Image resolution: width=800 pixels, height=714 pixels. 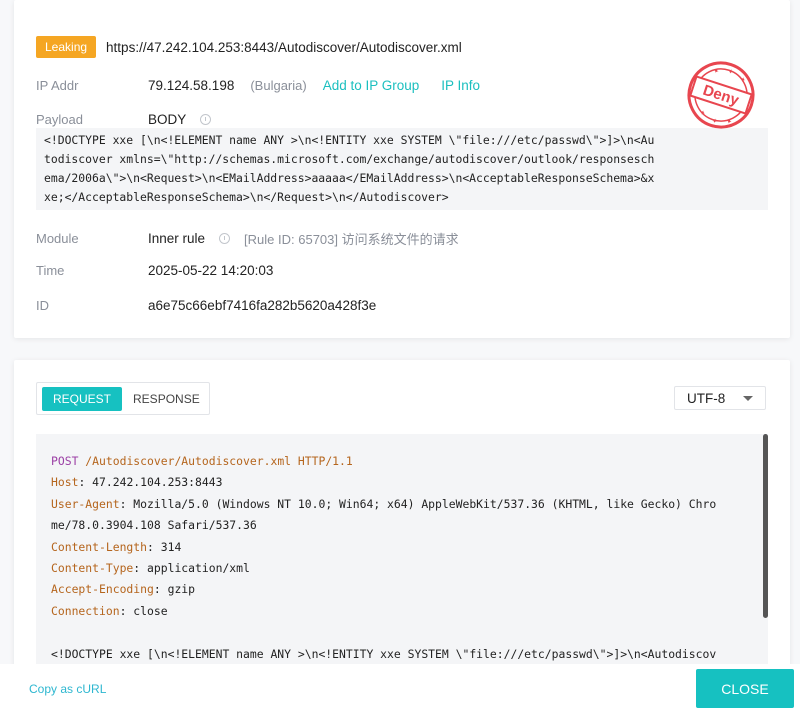 I want to click on dialog-footer: Copy as cURL CLOSE, so click(x=400, y=689).